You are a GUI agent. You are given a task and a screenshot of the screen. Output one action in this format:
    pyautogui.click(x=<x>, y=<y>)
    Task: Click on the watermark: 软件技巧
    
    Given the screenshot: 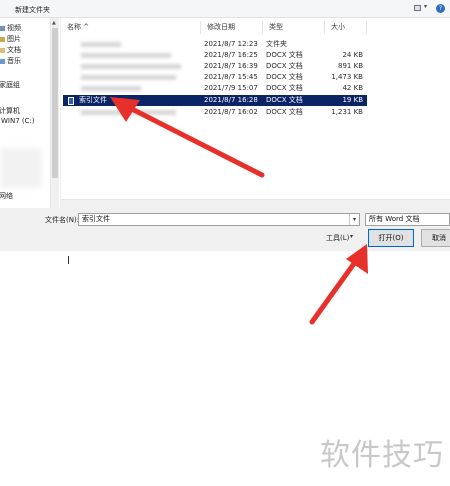 What is the action you would take?
    pyautogui.click(x=382, y=455)
    